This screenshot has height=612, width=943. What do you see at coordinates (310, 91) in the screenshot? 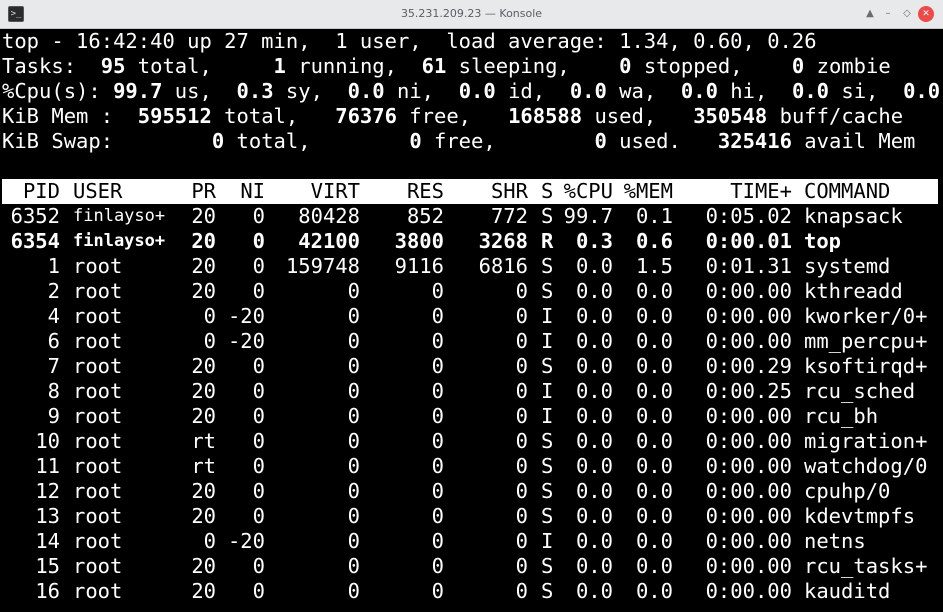
I see `summary-text: sy,` at bounding box center [310, 91].